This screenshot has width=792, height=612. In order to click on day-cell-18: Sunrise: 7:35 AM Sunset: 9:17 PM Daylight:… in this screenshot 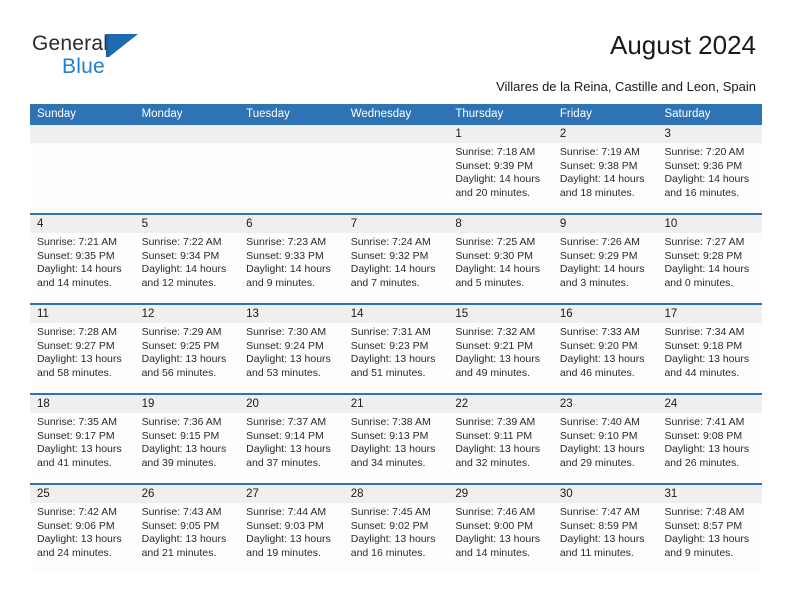, I will do `click(82, 448)`.